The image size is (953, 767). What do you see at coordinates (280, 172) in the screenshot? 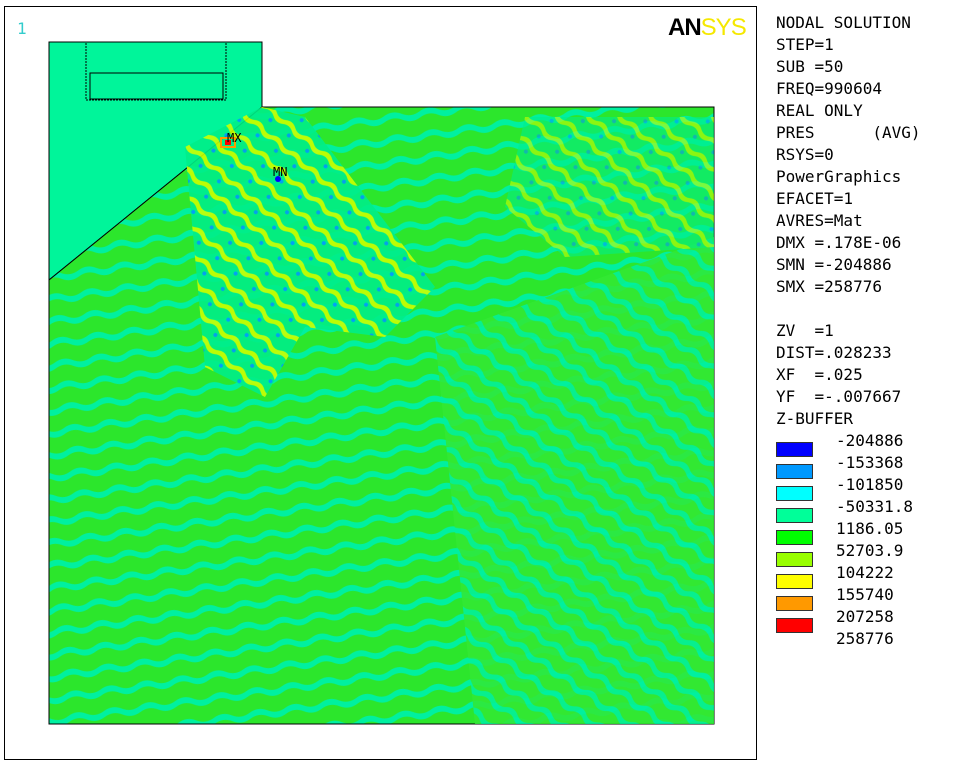
I see `min-label: MN` at bounding box center [280, 172].